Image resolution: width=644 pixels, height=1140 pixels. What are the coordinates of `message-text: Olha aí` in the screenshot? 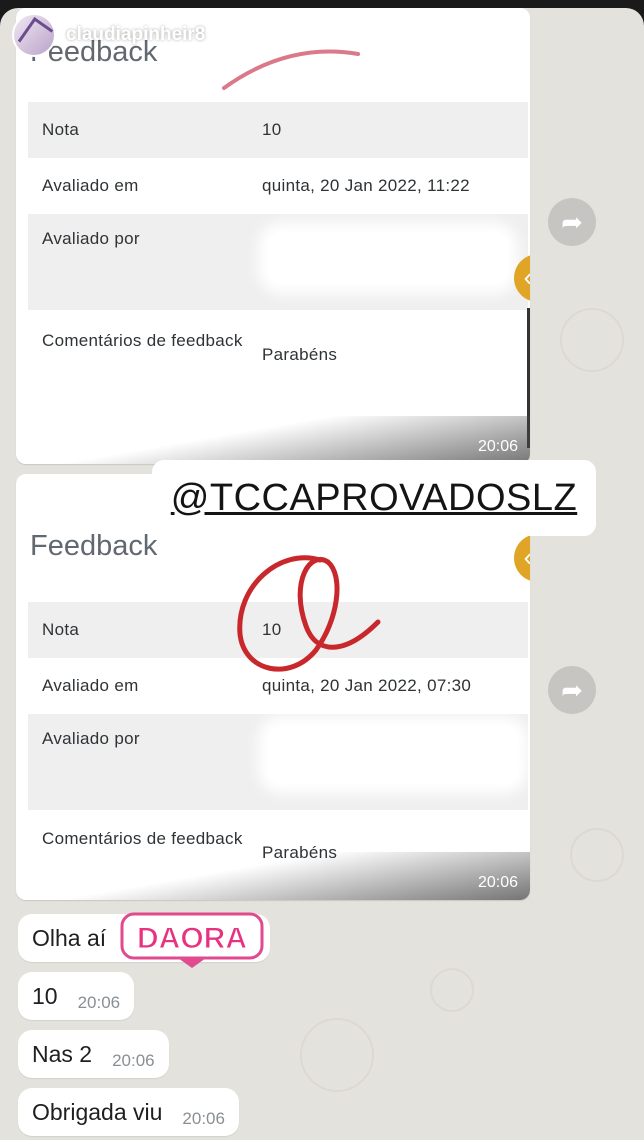 It's located at (69, 937).